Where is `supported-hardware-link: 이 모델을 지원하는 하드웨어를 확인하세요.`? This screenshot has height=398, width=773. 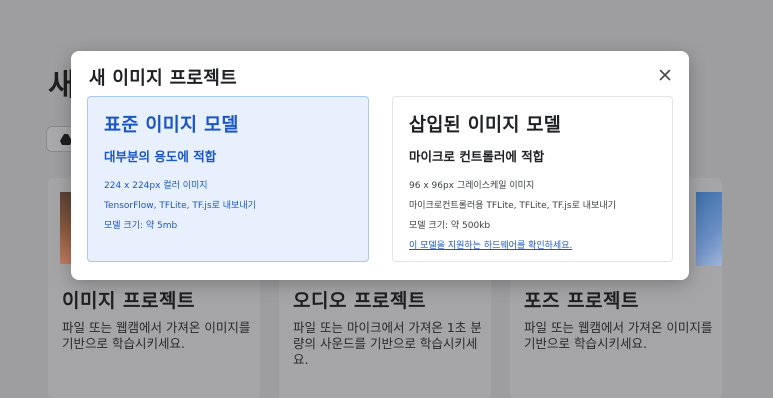
supported-hardware-link: 이 모델을 지원하는 하드웨어를 확인하세요. is located at coordinates (532, 246).